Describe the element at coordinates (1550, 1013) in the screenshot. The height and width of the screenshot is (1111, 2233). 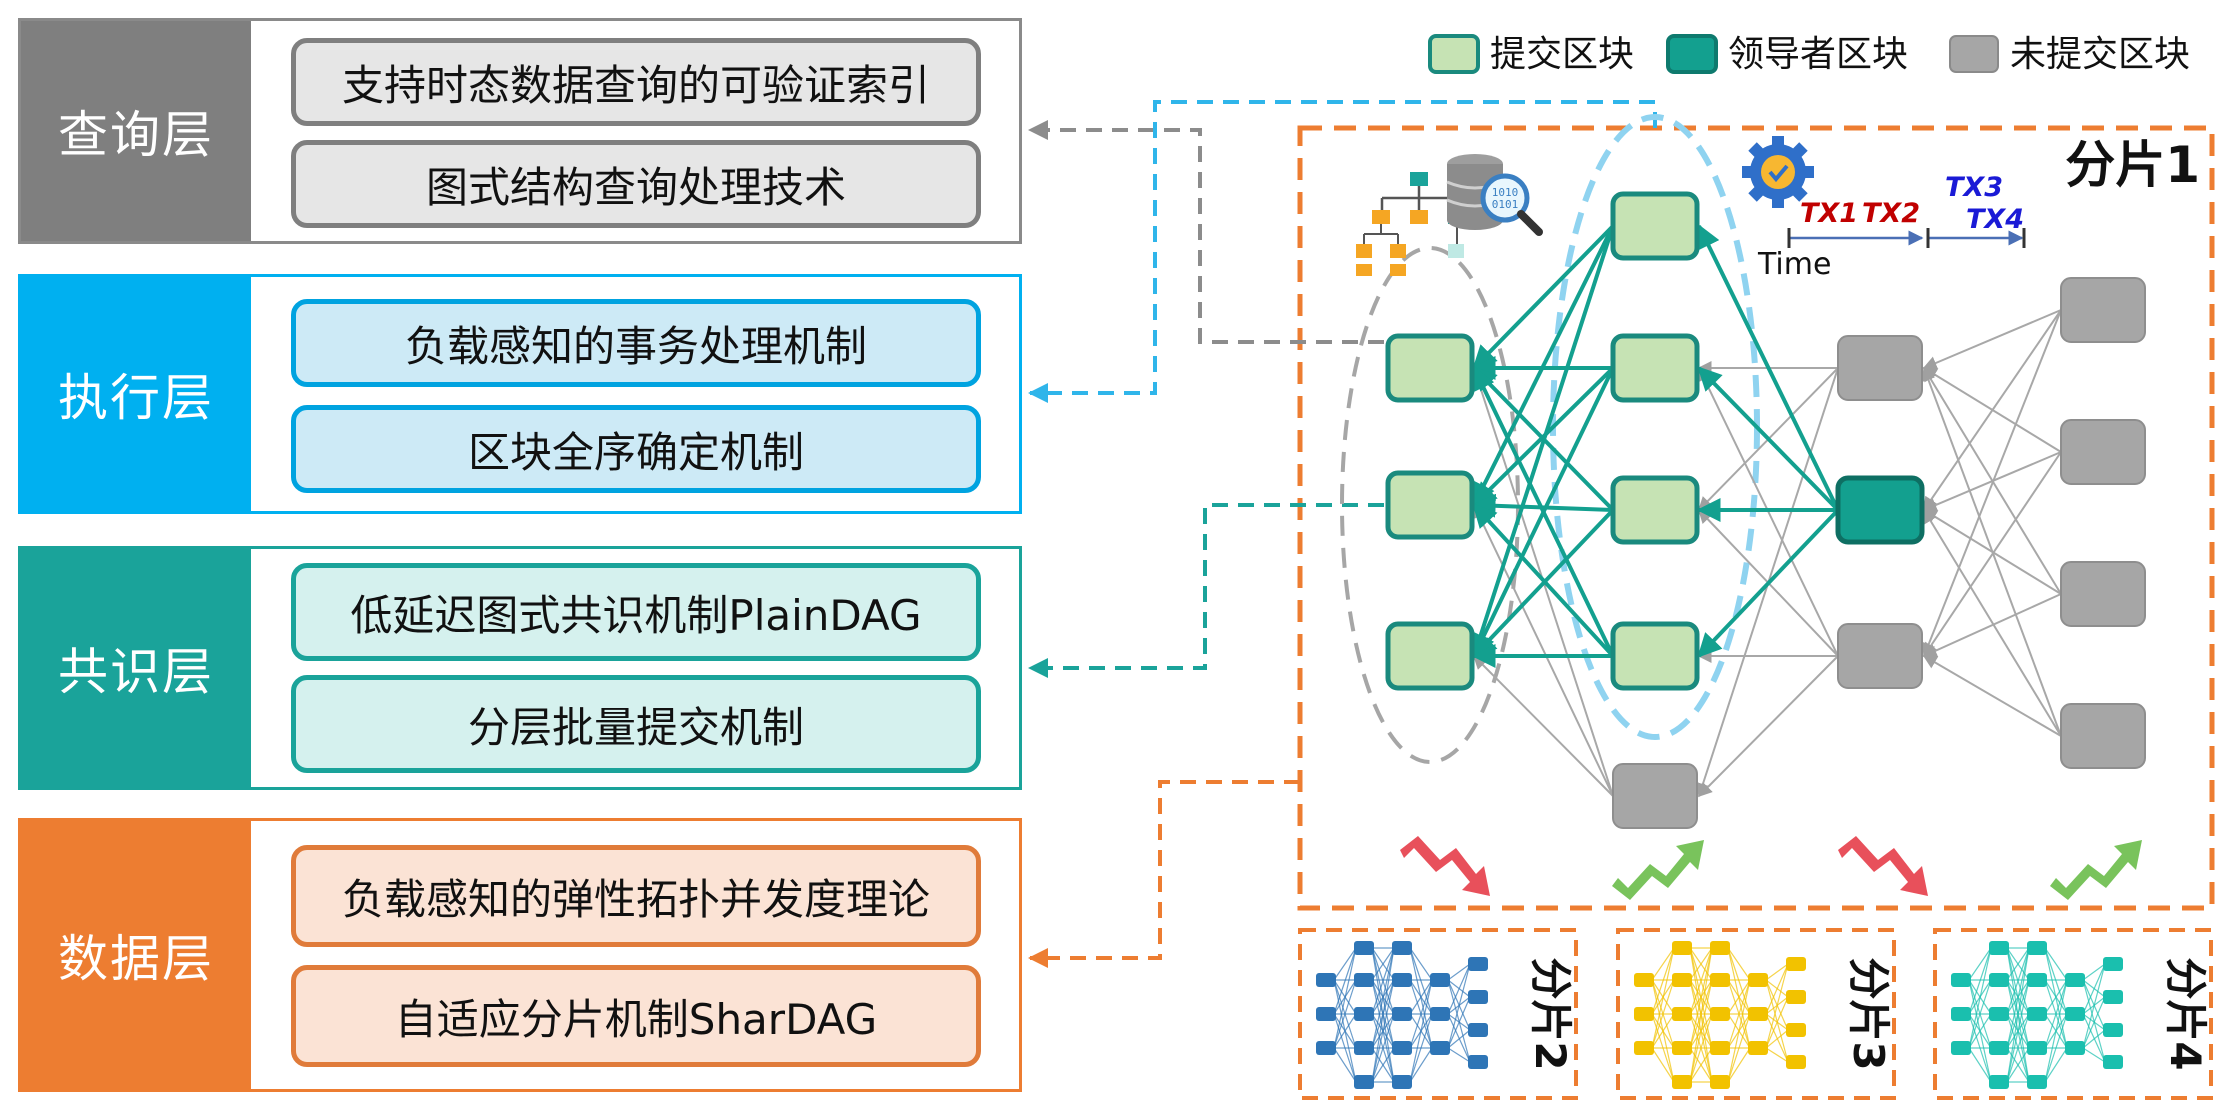
I see `shard-2-title: 分片2` at that location.